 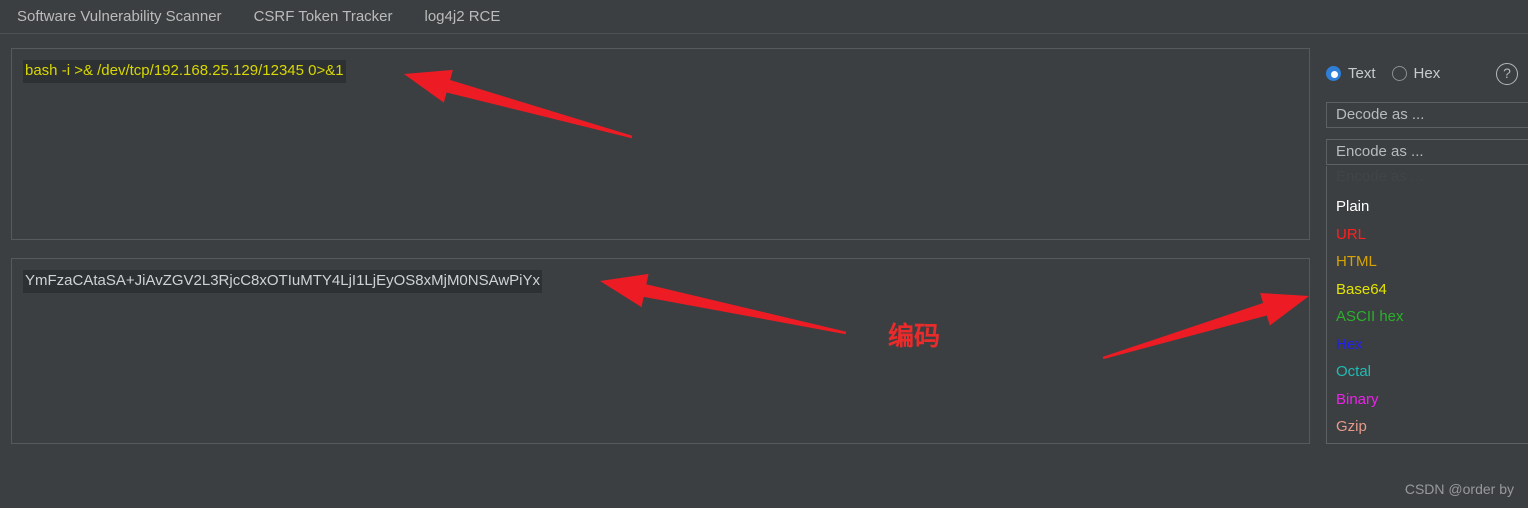 I want to click on tab-log4j2-rce: log4j2 RCE, so click(x=463, y=16).